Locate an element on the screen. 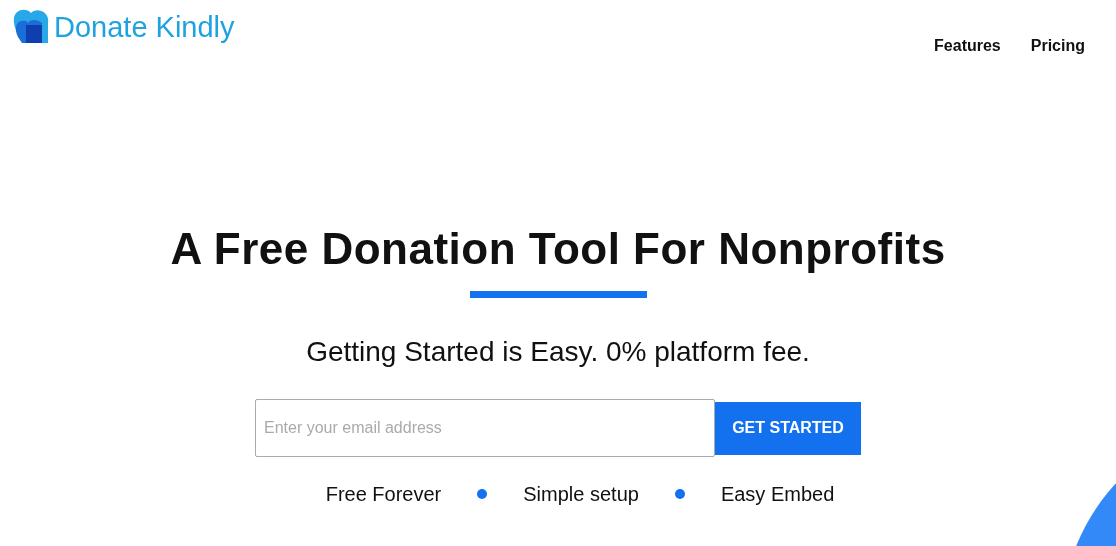  email-field: Enter your email address is located at coordinates (485, 428).